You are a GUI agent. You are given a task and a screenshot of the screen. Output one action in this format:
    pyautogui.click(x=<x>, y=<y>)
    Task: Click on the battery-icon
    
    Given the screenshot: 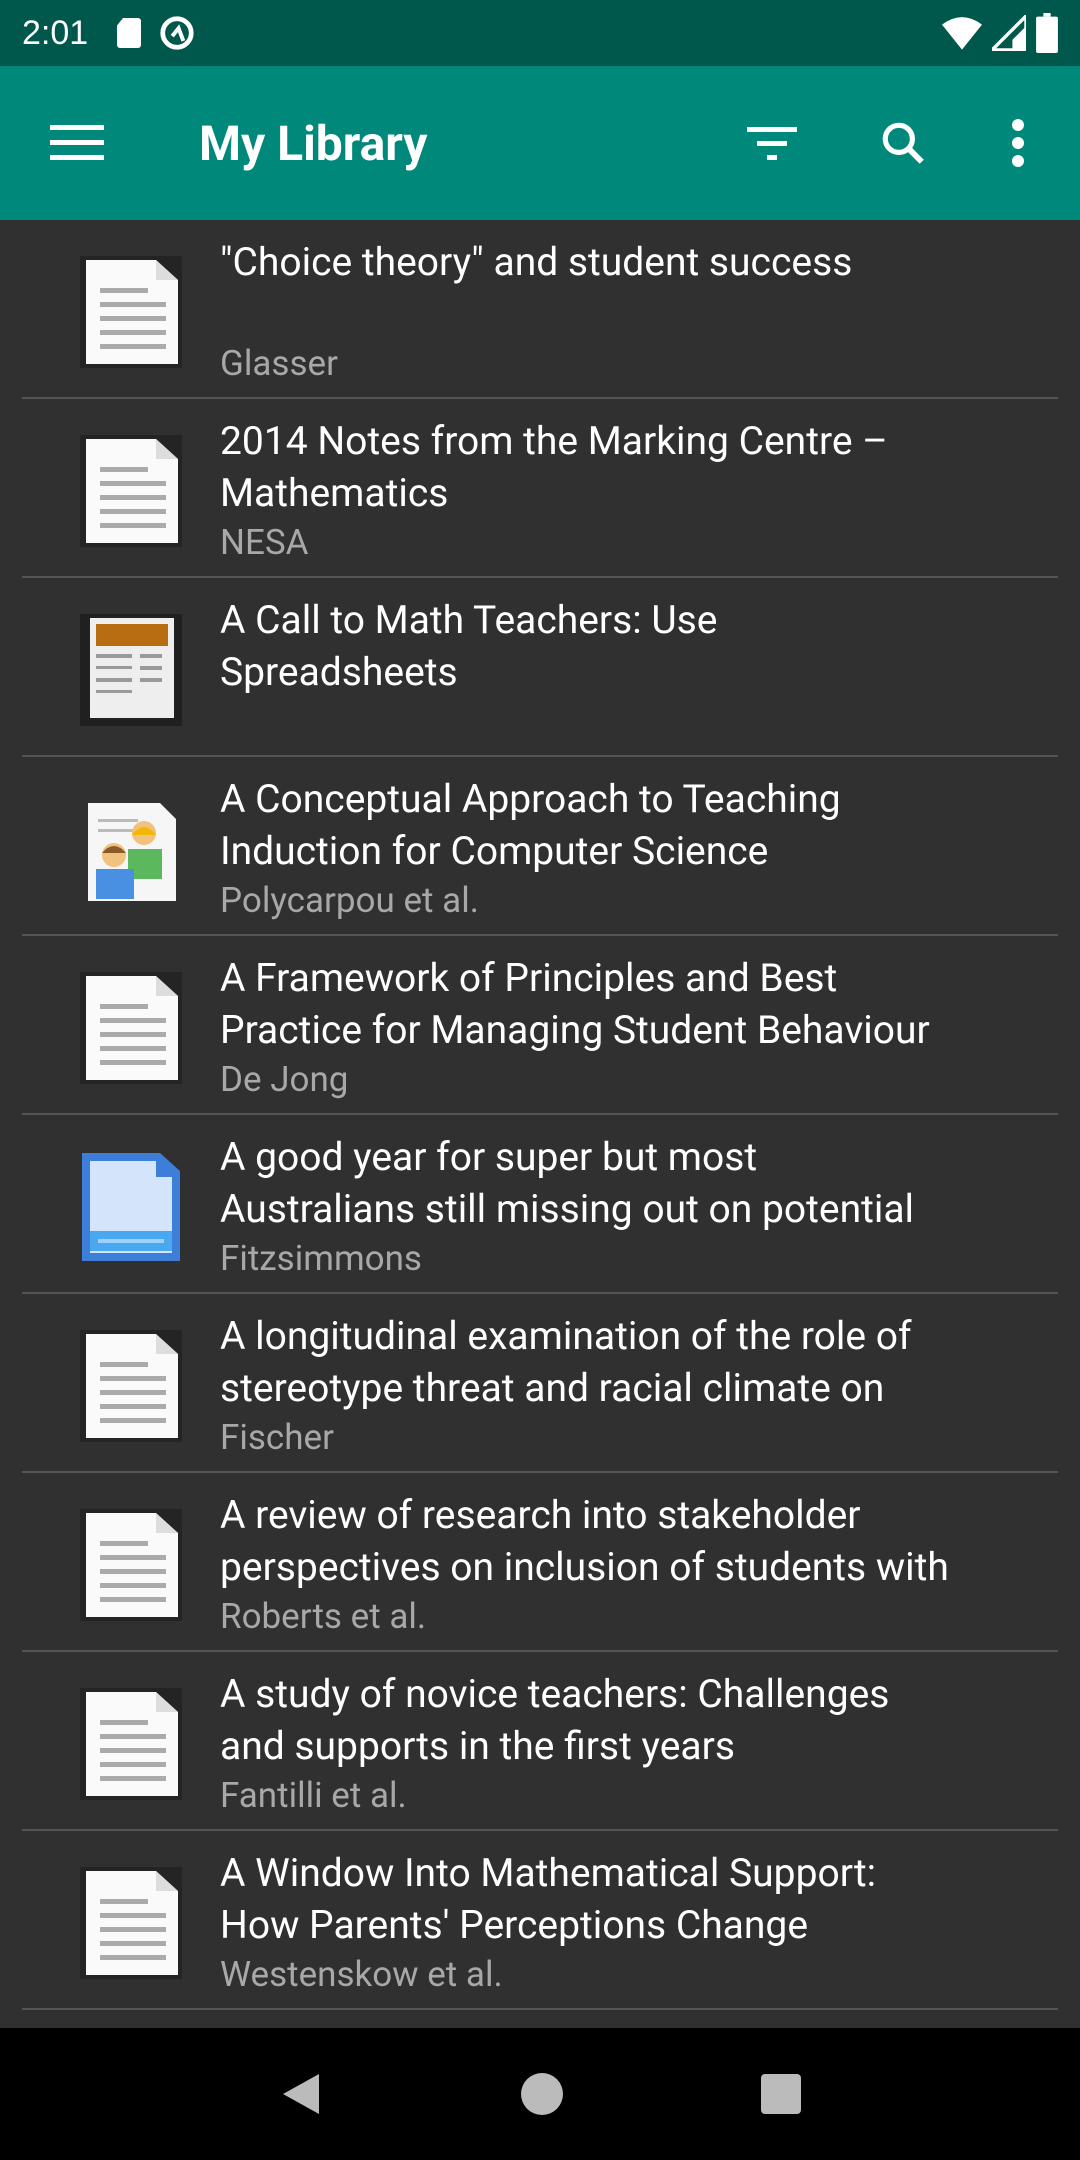 What is the action you would take?
    pyautogui.click(x=1047, y=33)
    